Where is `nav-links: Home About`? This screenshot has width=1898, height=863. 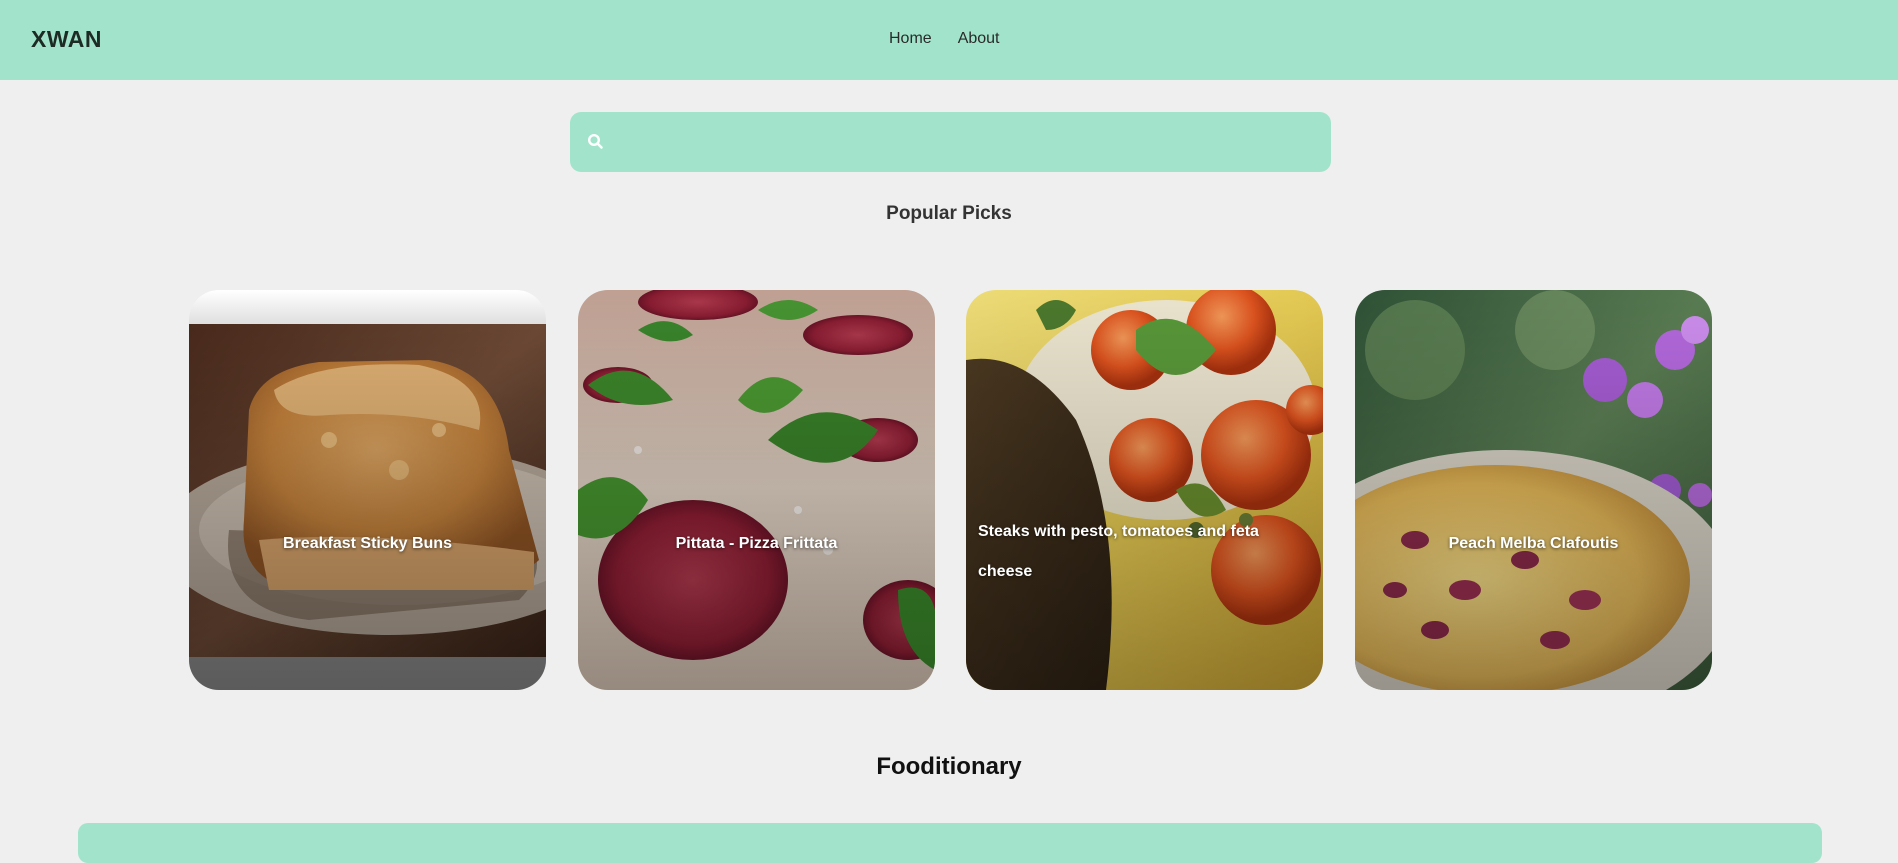 nav-links: Home About is located at coordinates (944, 39).